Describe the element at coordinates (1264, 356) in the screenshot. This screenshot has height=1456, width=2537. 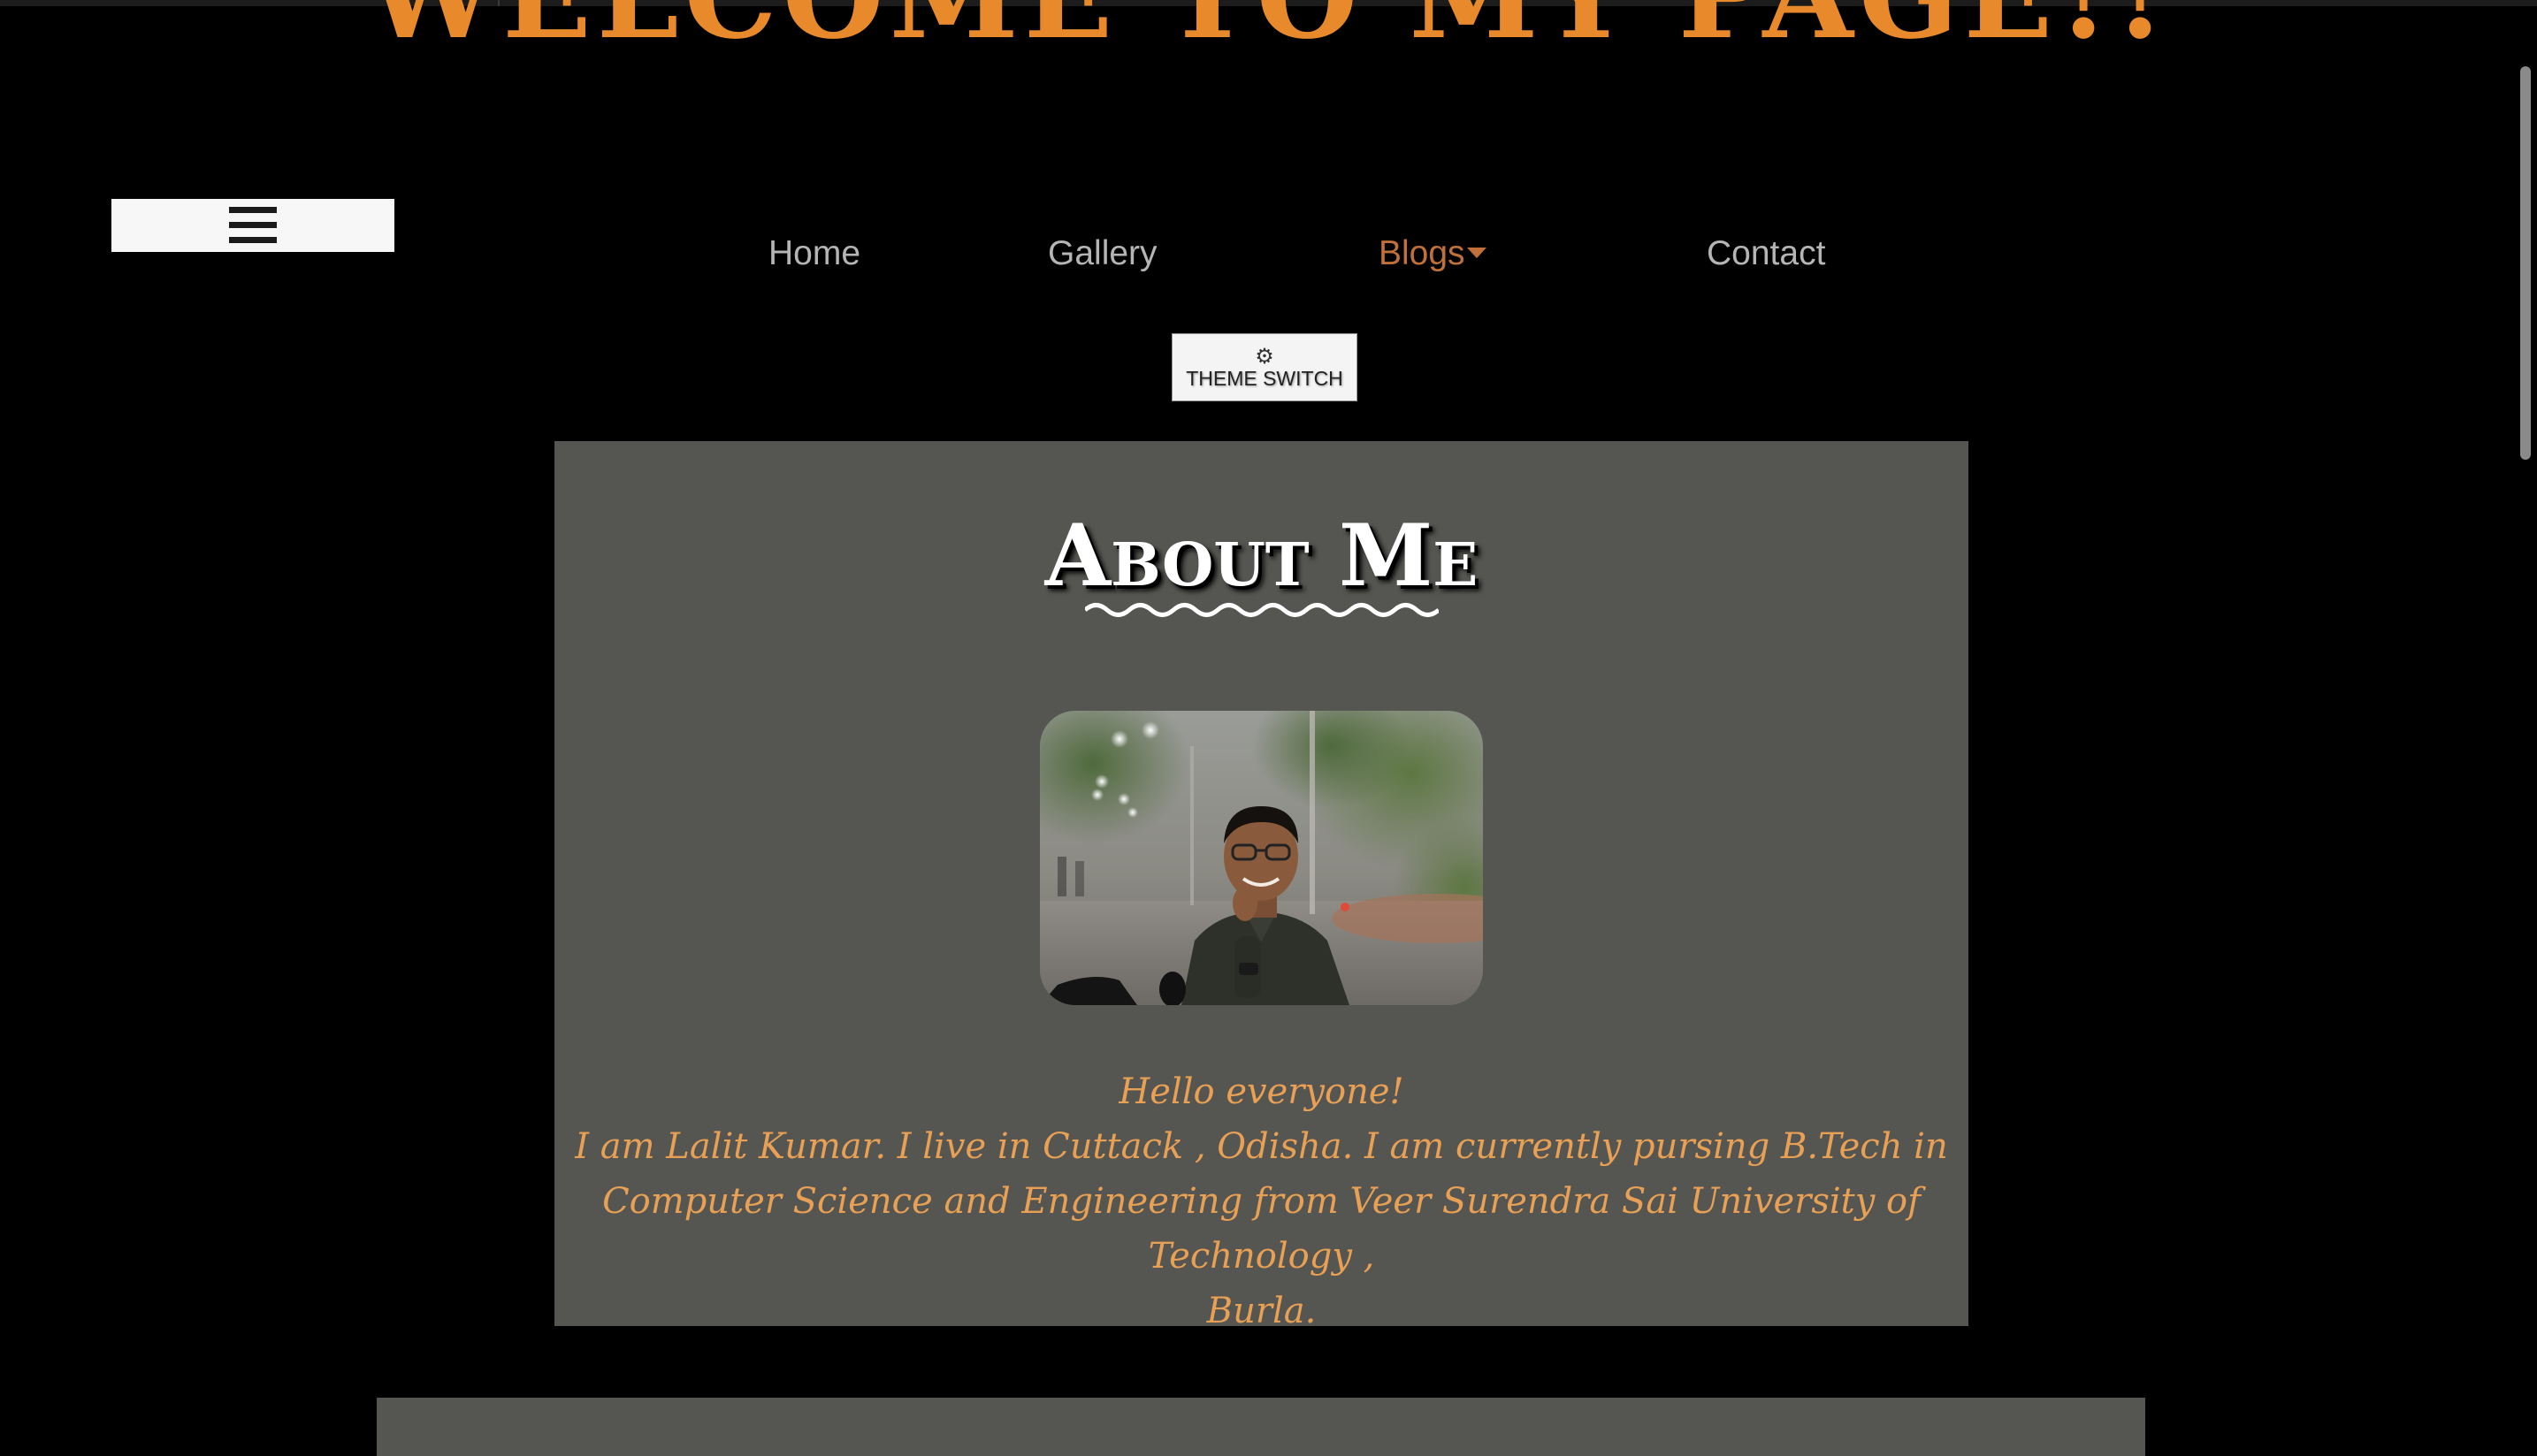
I see `gear-icon: ⚙` at that location.